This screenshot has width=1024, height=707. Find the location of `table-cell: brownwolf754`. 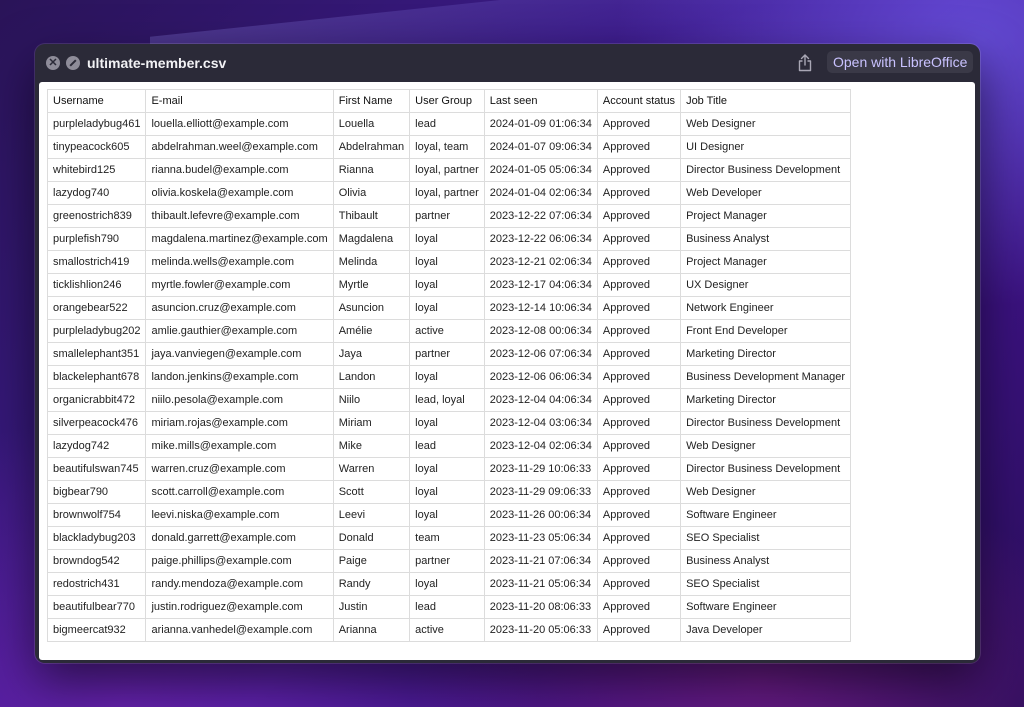

table-cell: brownwolf754 is located at coordinates (96, 515).